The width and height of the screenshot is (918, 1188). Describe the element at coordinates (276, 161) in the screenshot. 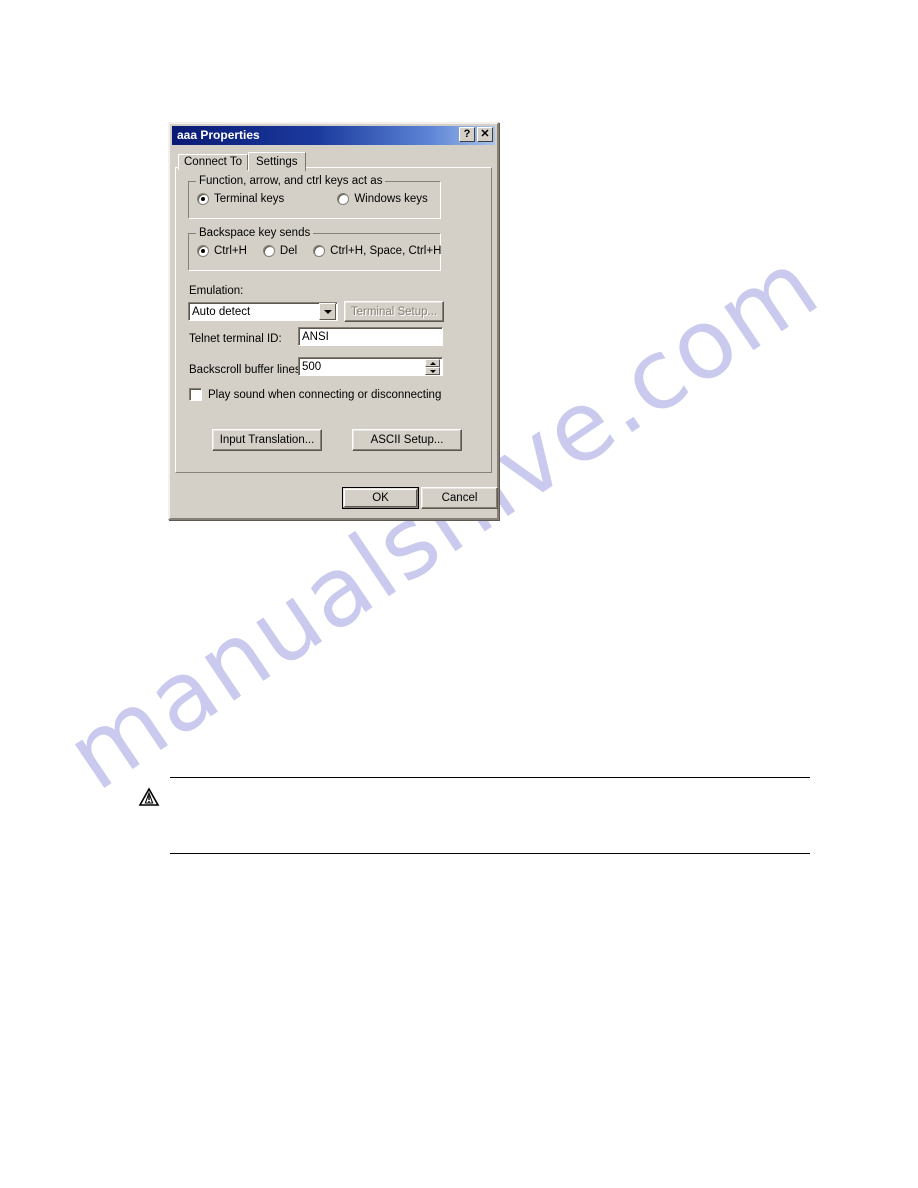

I see `tab-settings: Settings` at that location.